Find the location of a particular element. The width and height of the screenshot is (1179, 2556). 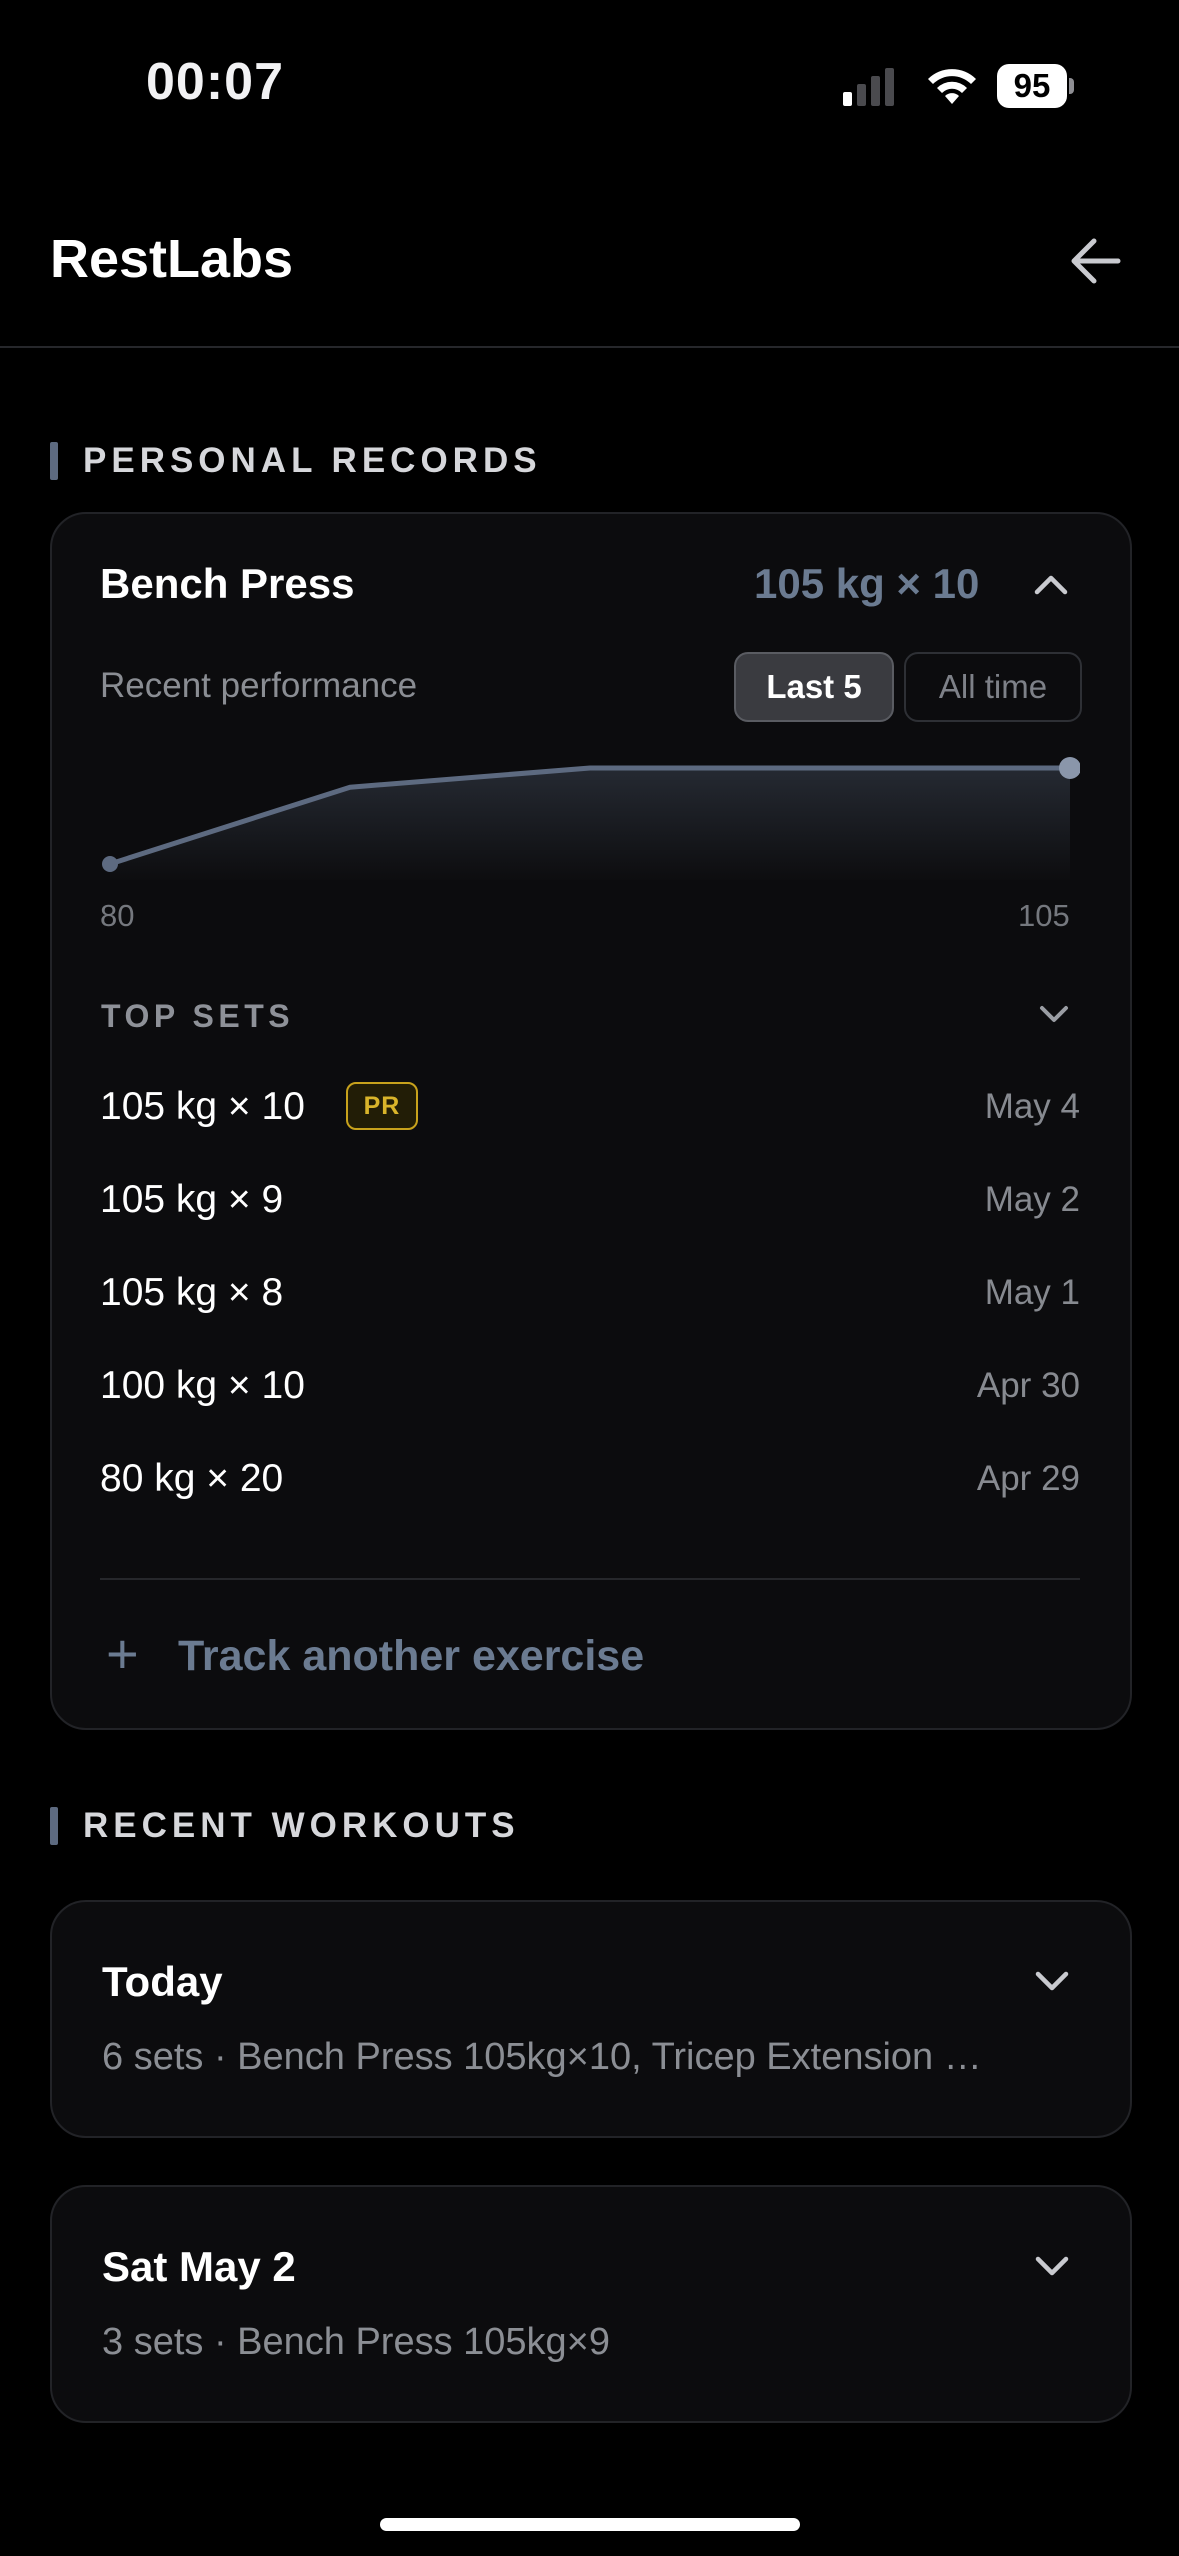

chart-point-latest is located at coordinates (1069, 768).